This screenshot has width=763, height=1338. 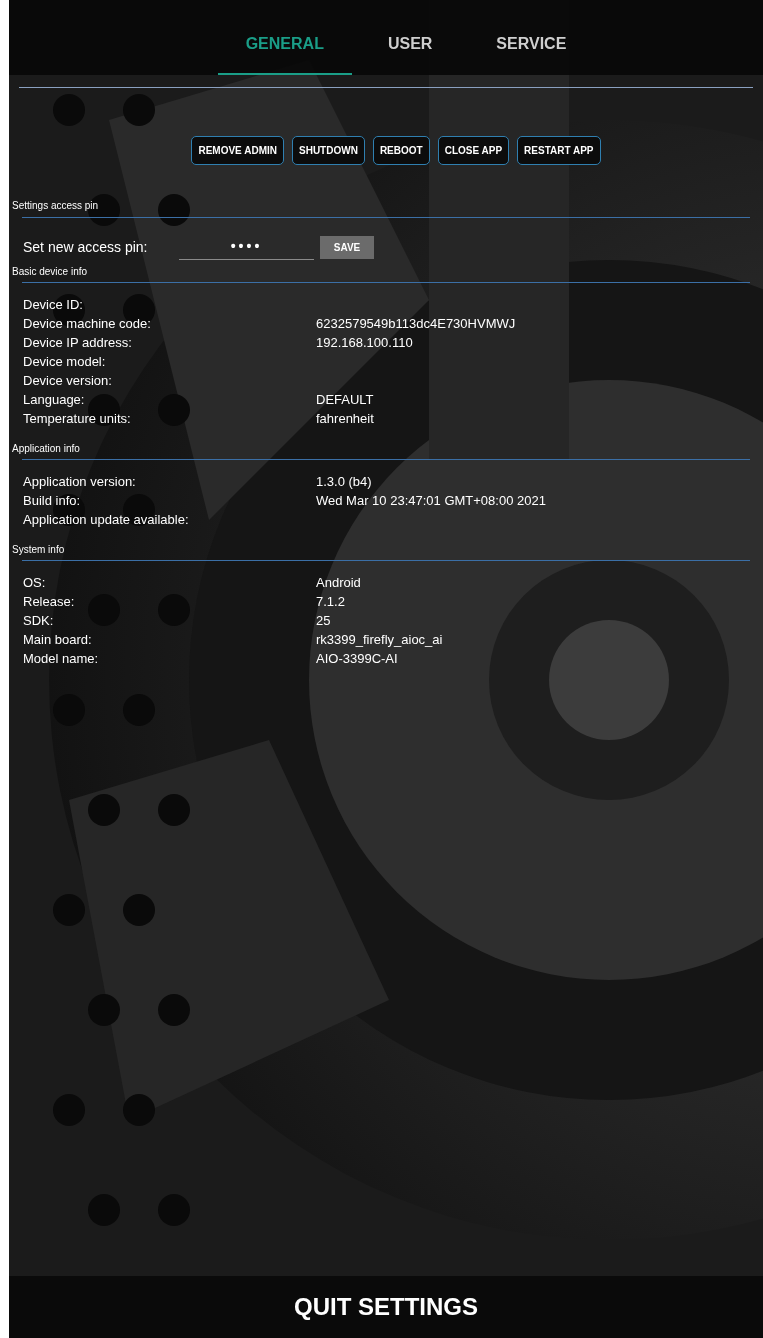 What do you see at coordinates (401, 150) in the screenshot?
I see `action-button: REBOOT` at bounding box center [401, 150].